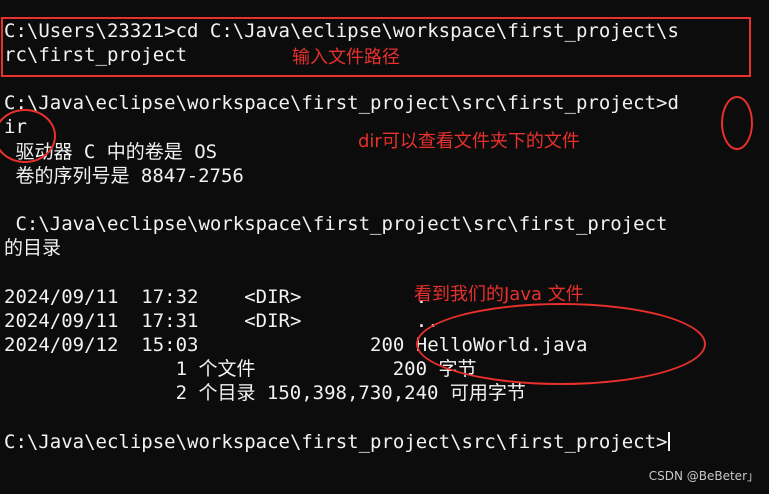  What do you see at coordinates (265, 393) in the screenshot?
I see `terminal-line-dir-summary: 2 个目录 150,398,730,240 可用字节` at bounding box center [265, 393].